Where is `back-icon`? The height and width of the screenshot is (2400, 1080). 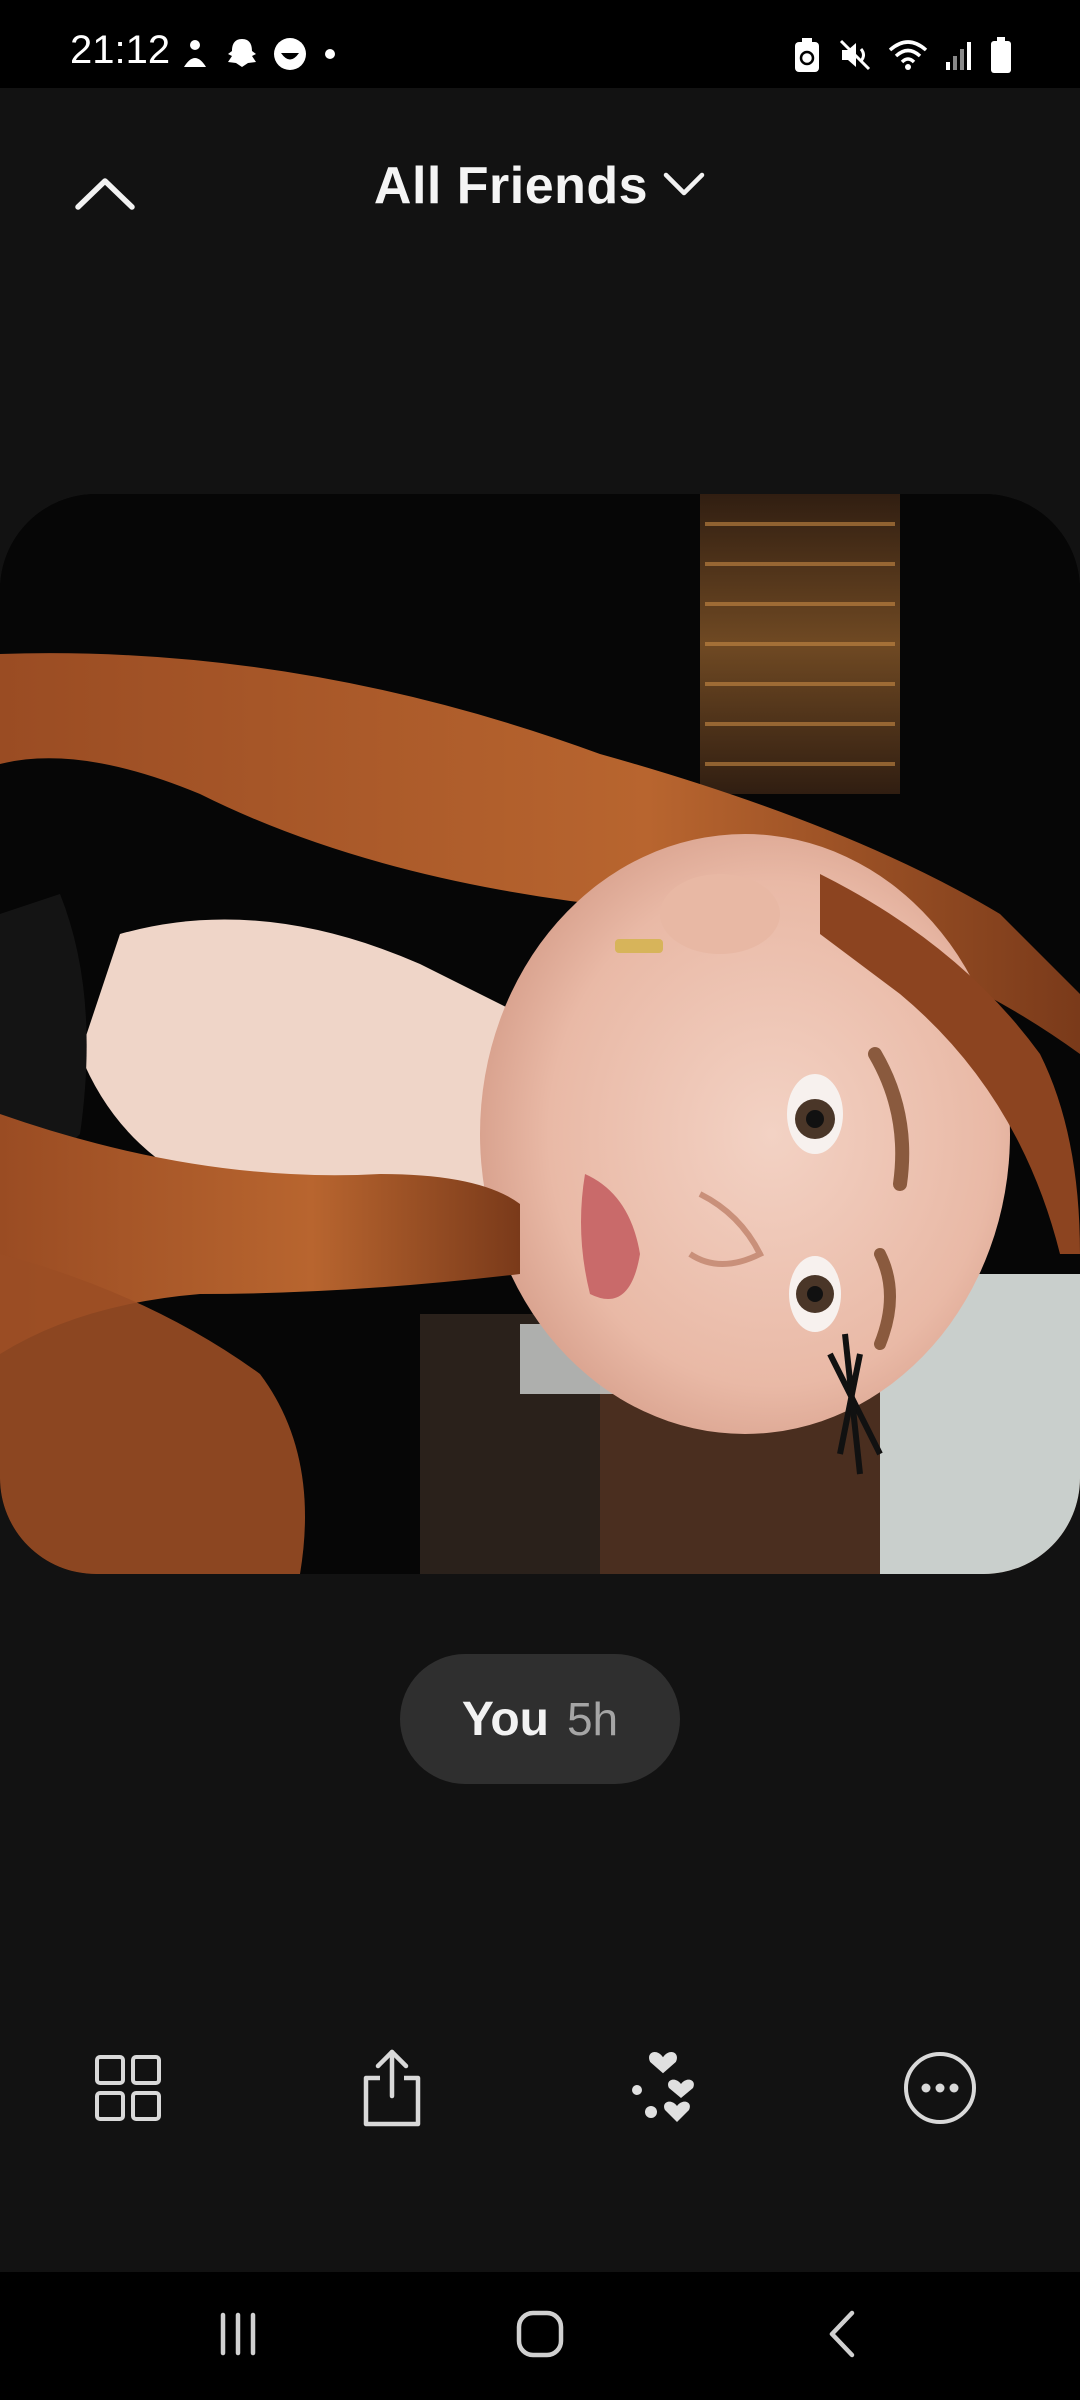
back-icon is located at coordinates (842, 2336).